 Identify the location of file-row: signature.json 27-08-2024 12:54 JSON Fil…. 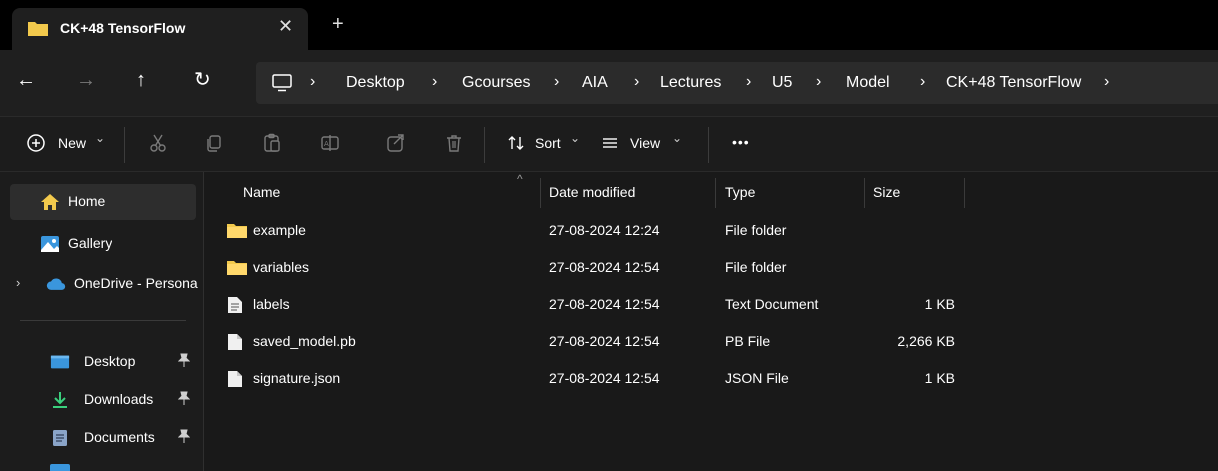
(595, 379).